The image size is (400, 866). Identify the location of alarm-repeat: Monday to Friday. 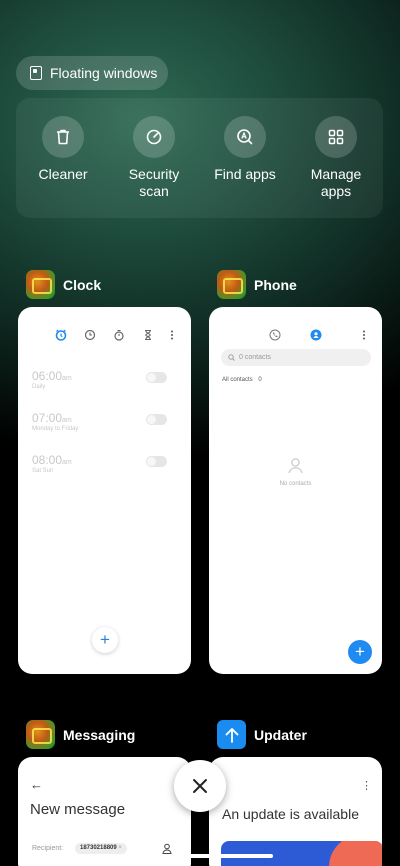
(55, 429).